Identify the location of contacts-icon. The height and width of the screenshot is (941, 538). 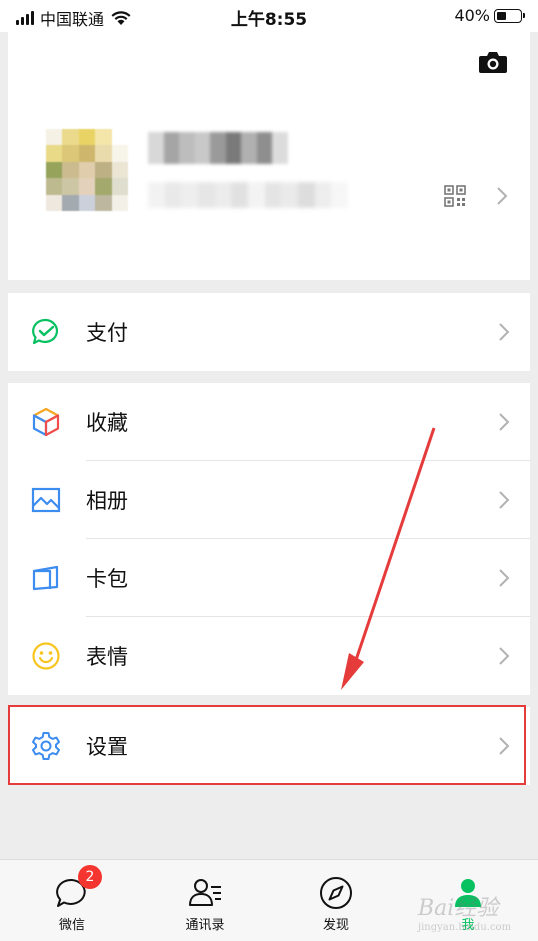
(205, 892).